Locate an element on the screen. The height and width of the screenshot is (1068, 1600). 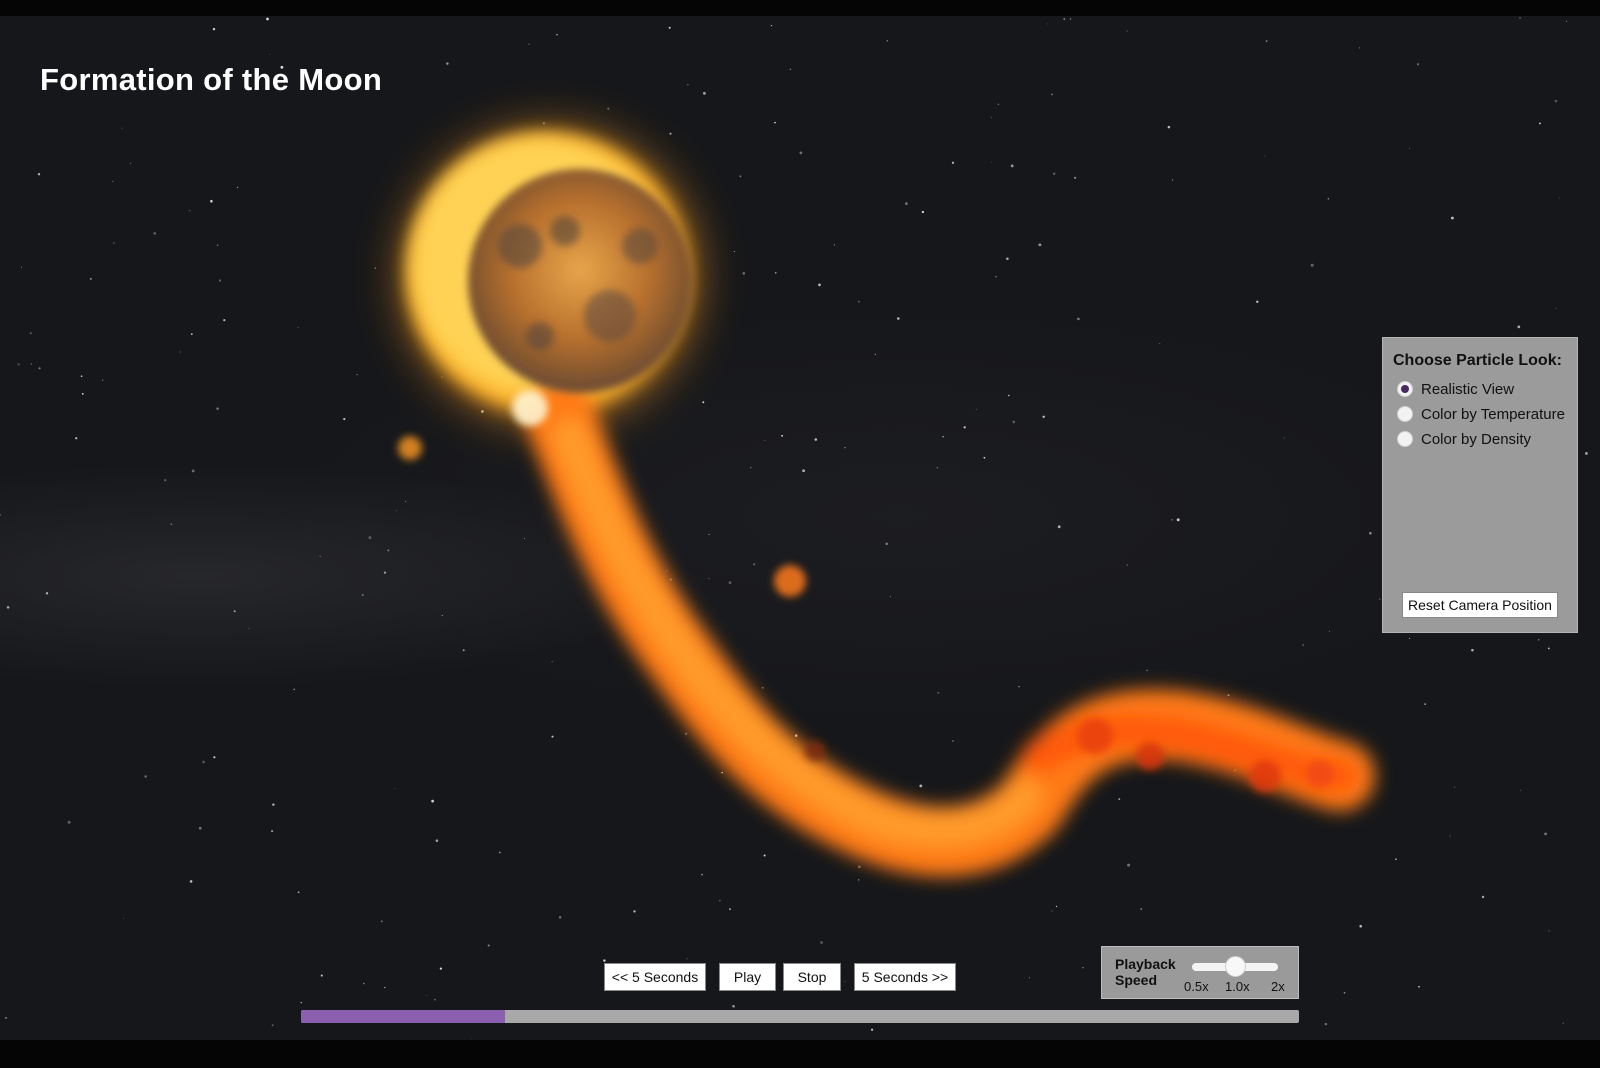
reset-camera-button: Reset Camera Position is located at coordinates (1480, 605).